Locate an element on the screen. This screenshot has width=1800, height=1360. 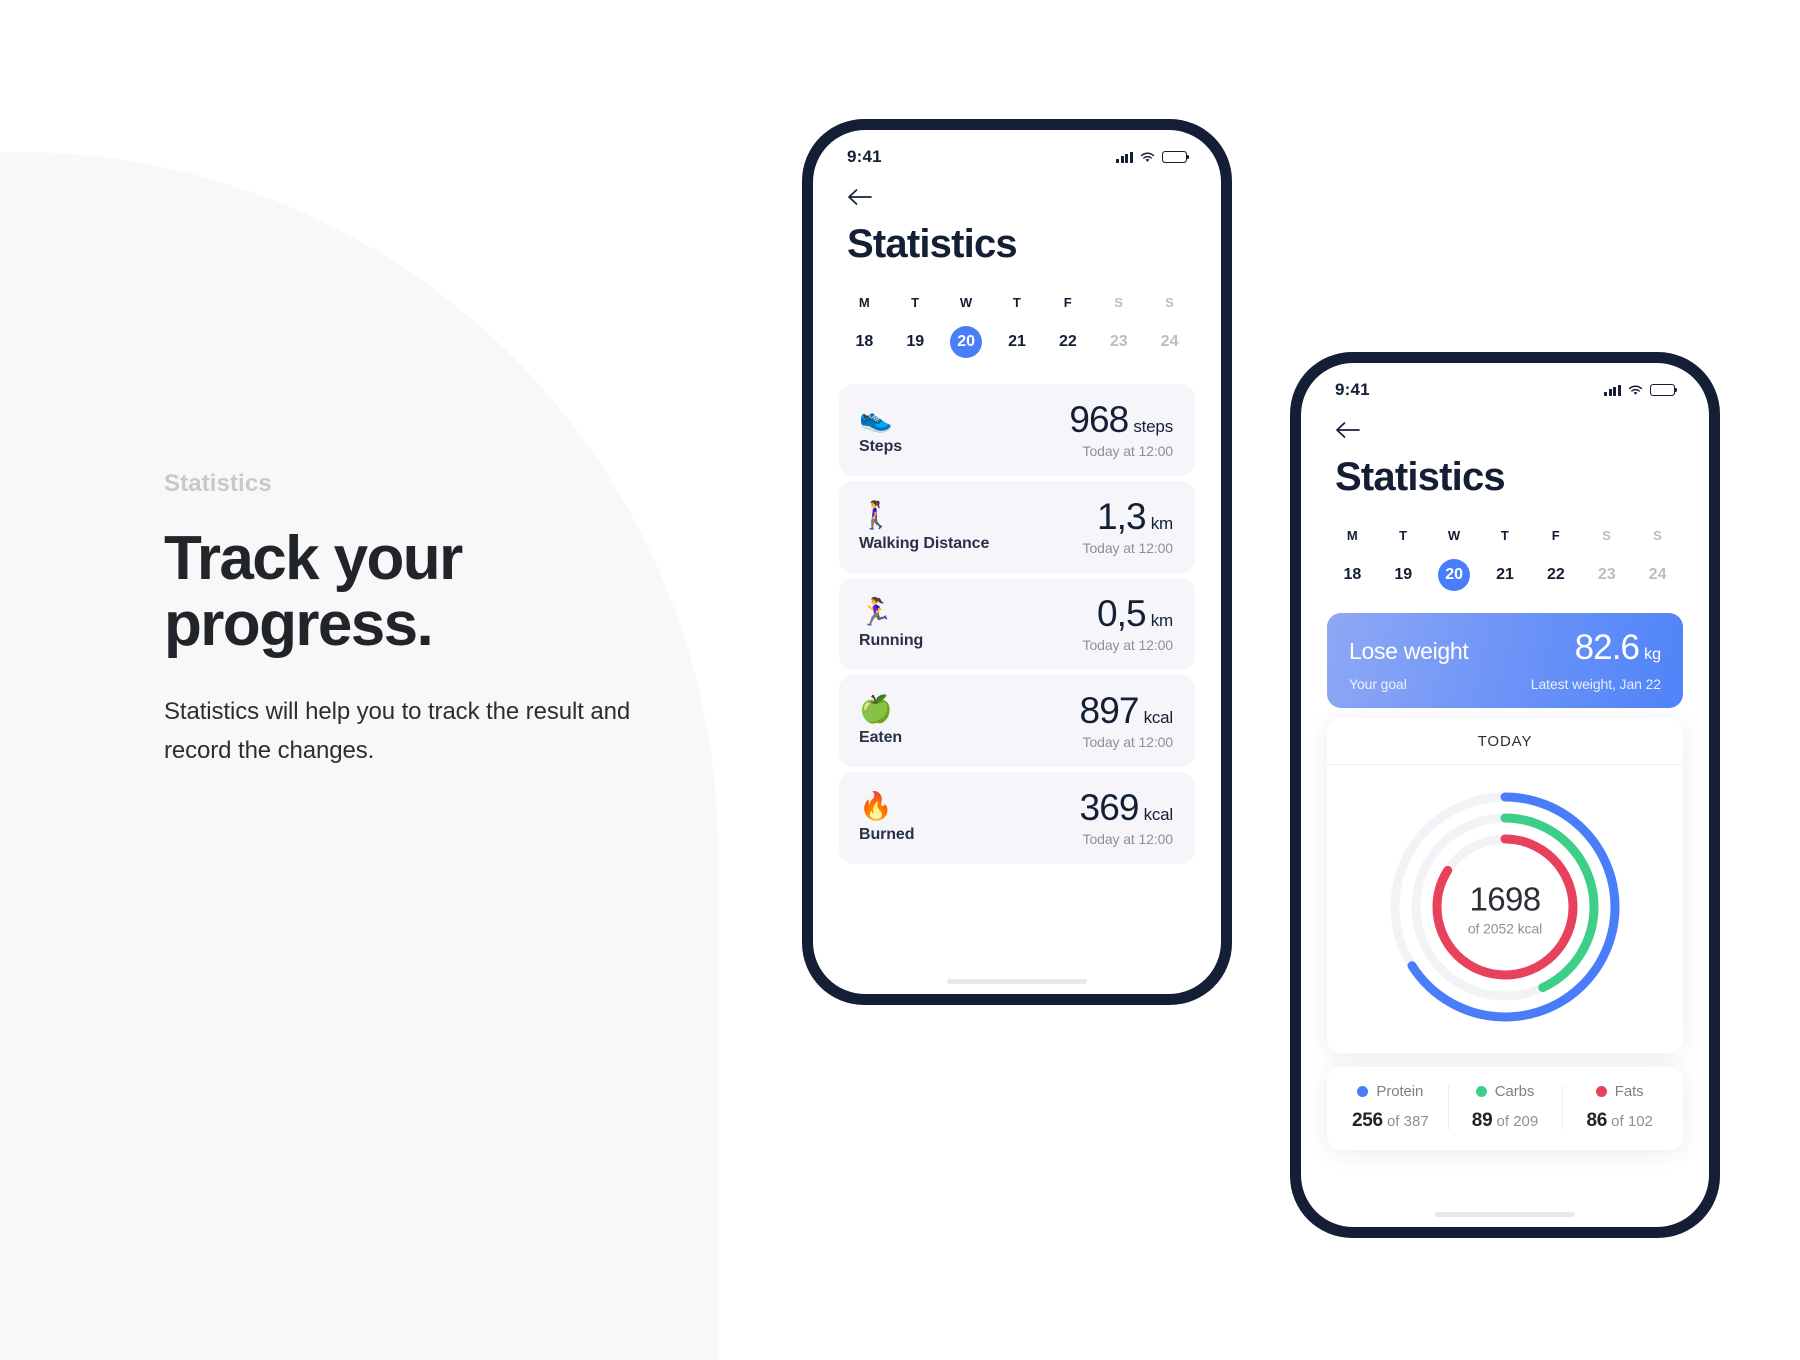
macro-target-value: of 209 is located at coordinates (1515, 1121).